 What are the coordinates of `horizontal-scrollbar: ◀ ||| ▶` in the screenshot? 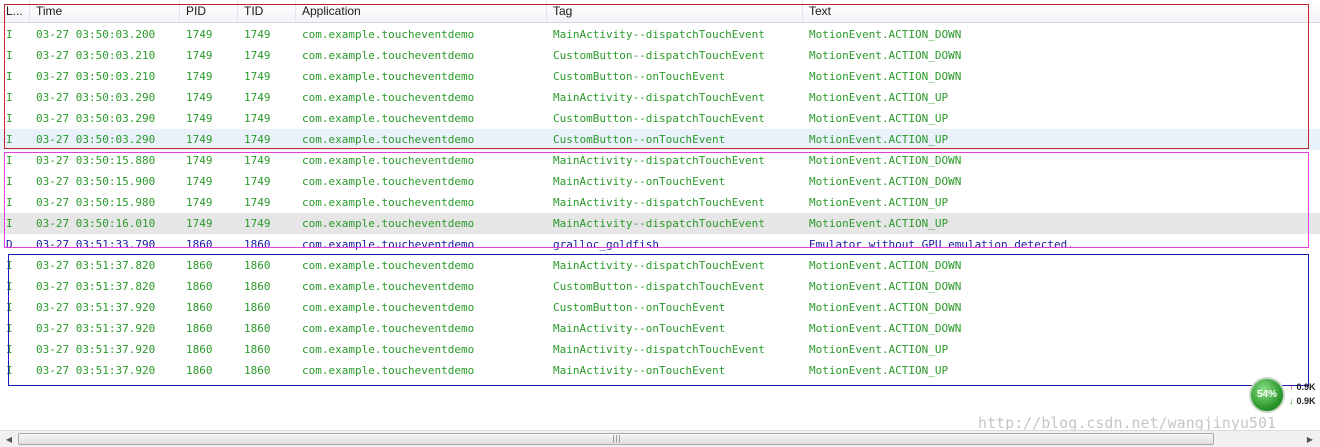 It's located at (660, 438).